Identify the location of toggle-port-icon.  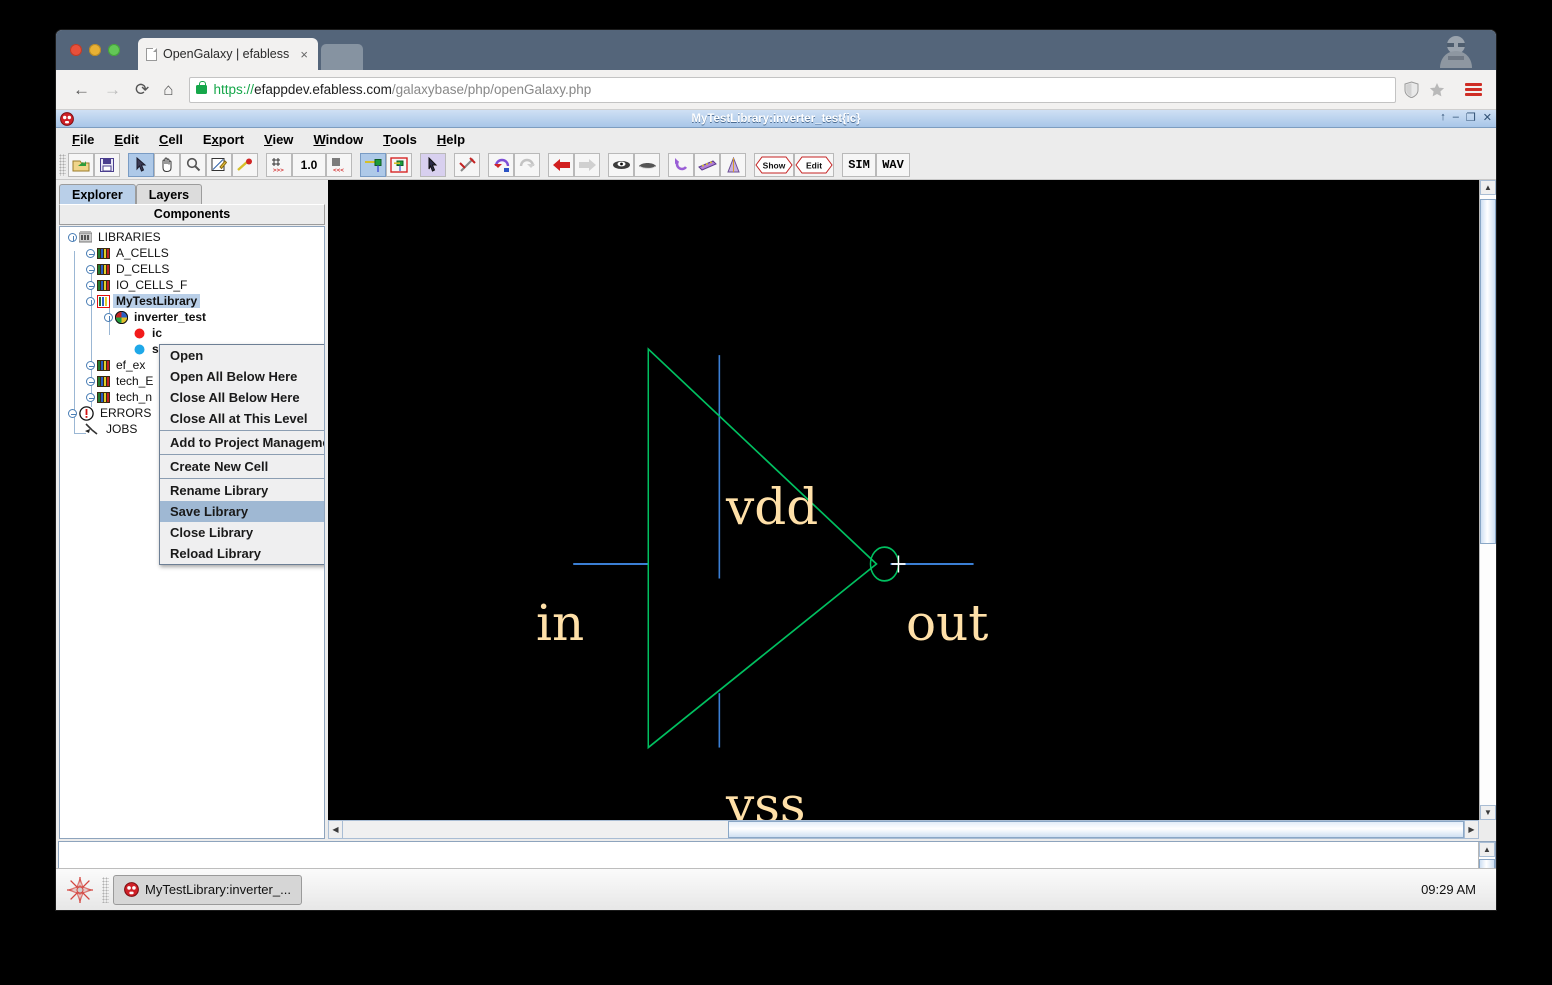
(373, 164).